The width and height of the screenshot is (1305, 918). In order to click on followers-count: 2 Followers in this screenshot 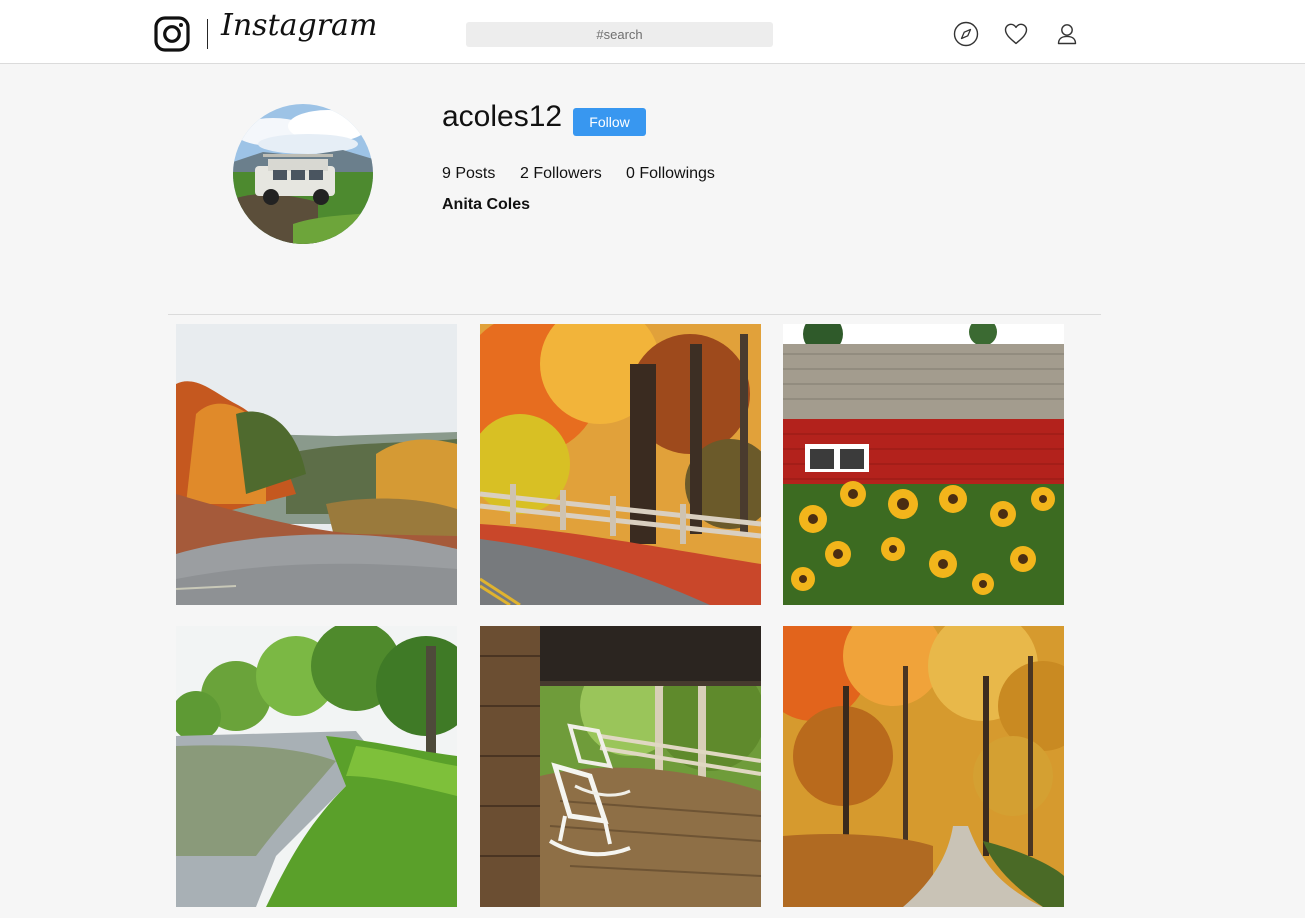, I will do `click(561, 174)`.